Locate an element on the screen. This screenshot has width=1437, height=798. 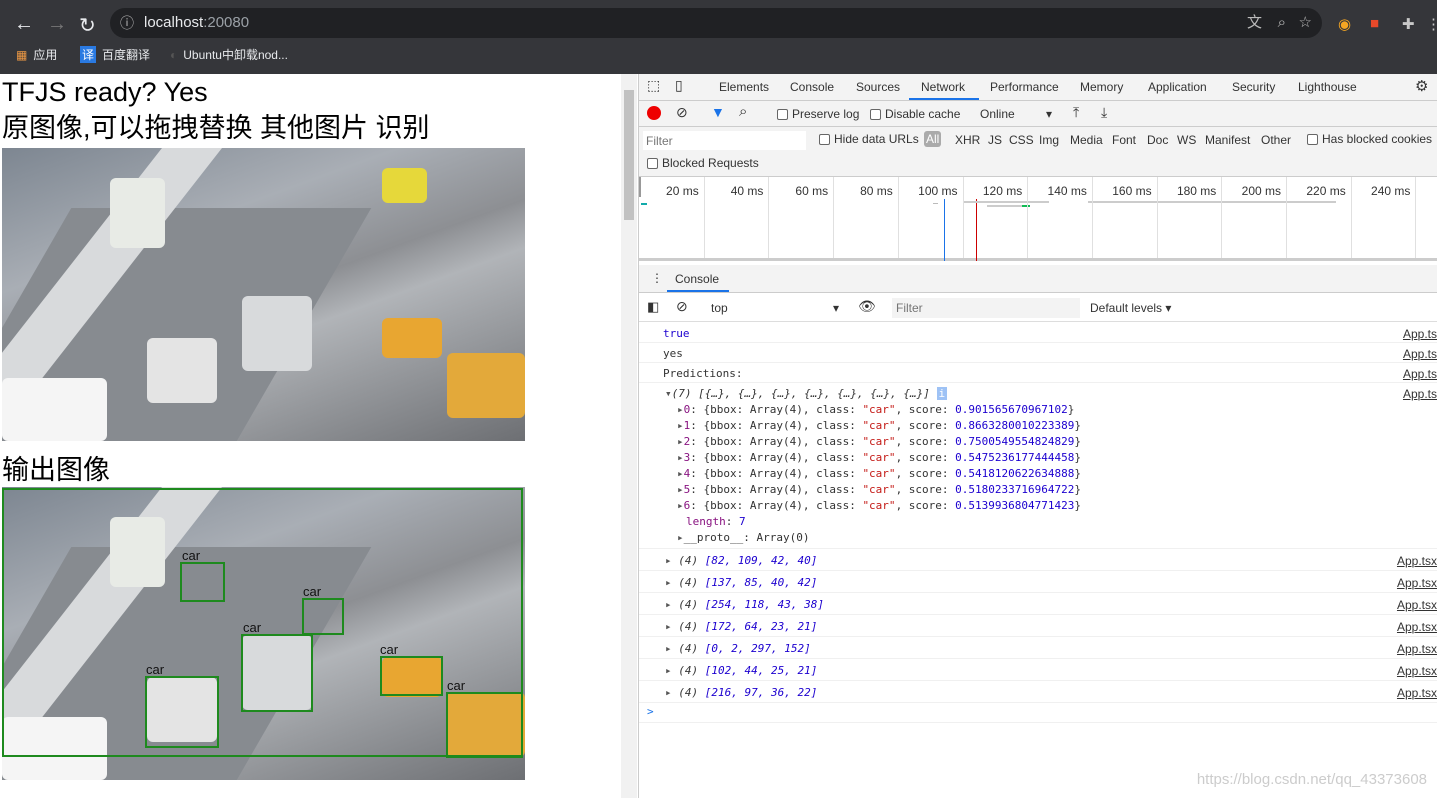
device-toggle-icon: ▯ is located at coordinates (679, 85).